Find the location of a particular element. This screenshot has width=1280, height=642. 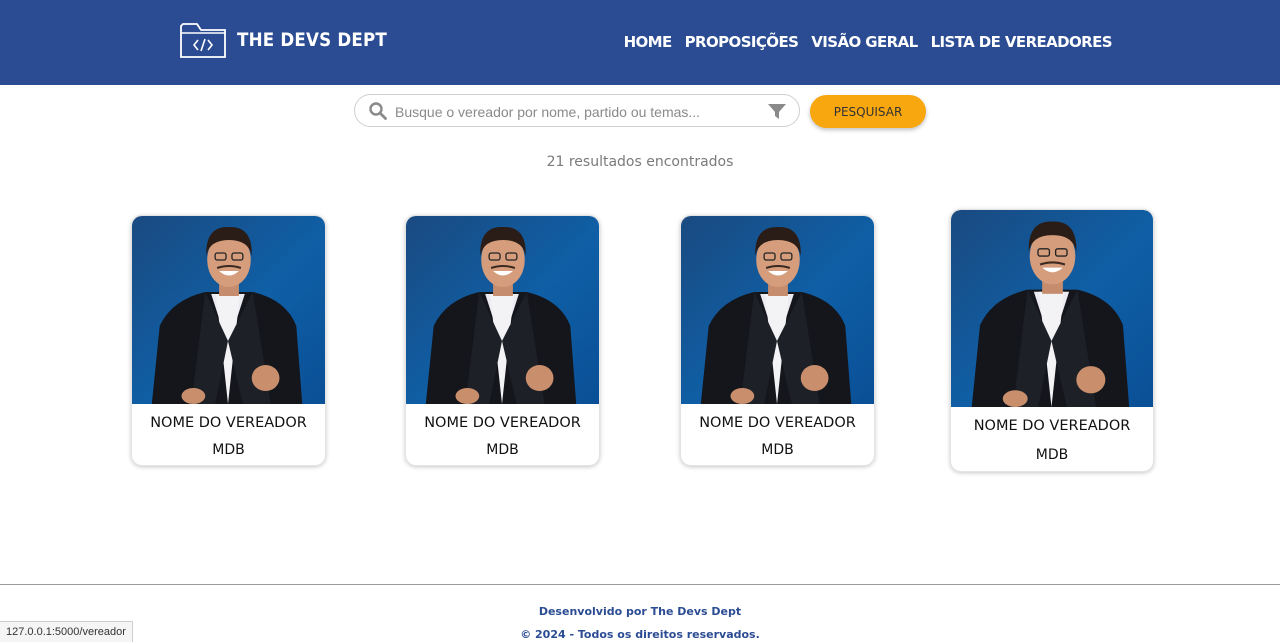

results-count: 21 resultados encontrados is located at coordinates (640, 162).